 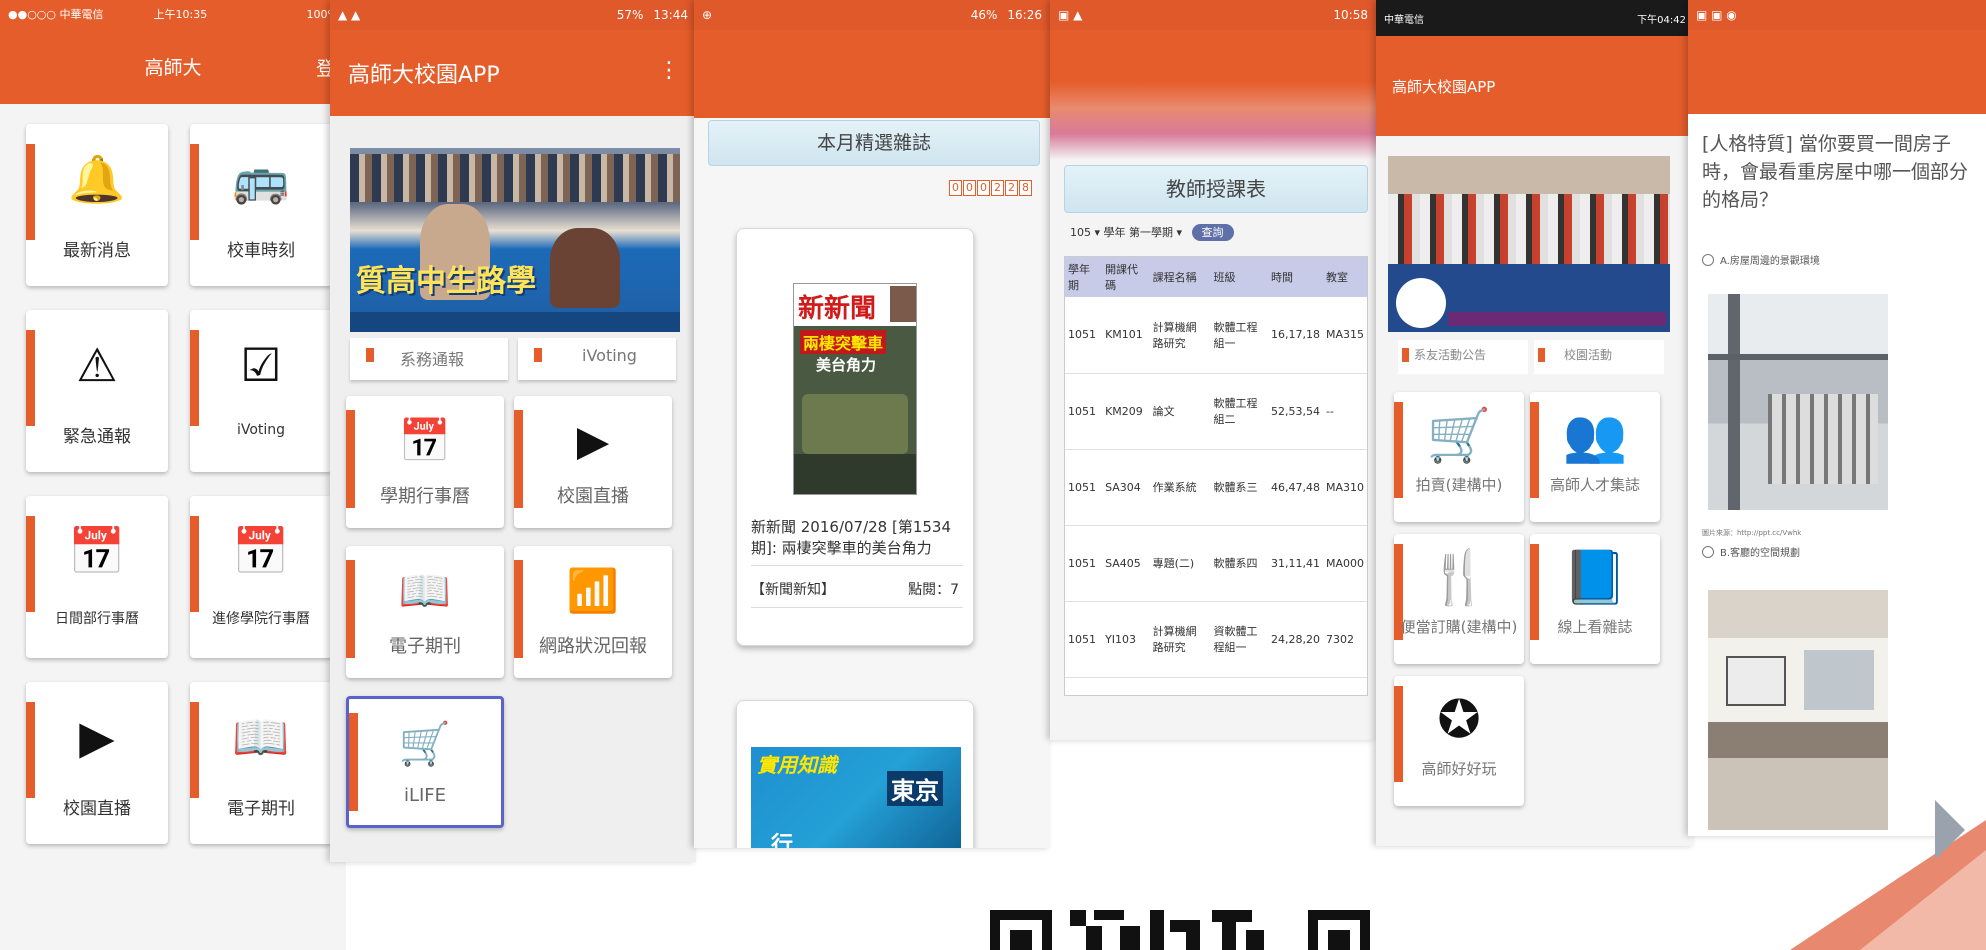 What do you see at coordinates (1459, 627) in the screenshot?
I see `tile-label: 便當訂購(建構中)` at bounding box center [1459, 627].